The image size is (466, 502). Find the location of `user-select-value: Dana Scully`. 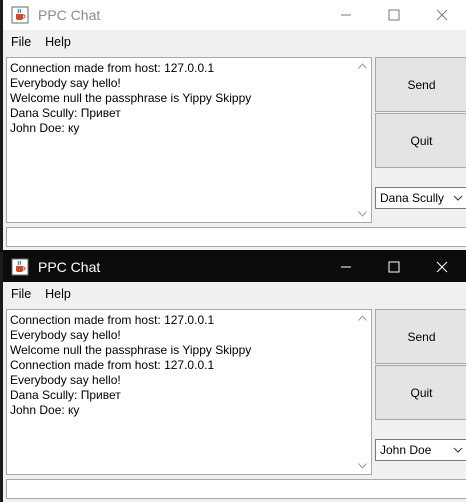

user-select-value: Dana Scully is located at coordinates (412, 198).